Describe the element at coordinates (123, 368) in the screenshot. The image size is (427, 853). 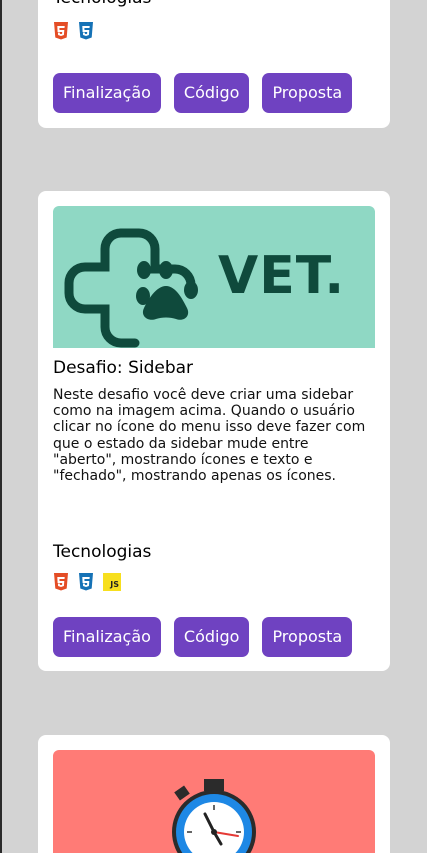
I see `card-title: Desafio: Sidebar` at that location.